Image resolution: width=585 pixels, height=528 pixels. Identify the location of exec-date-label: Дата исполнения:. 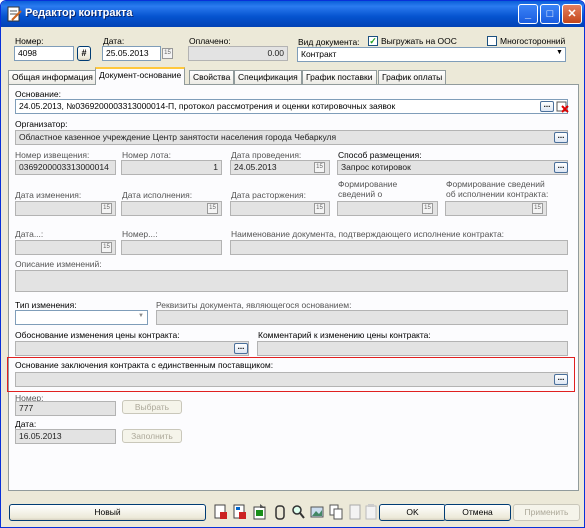
(157, 195).